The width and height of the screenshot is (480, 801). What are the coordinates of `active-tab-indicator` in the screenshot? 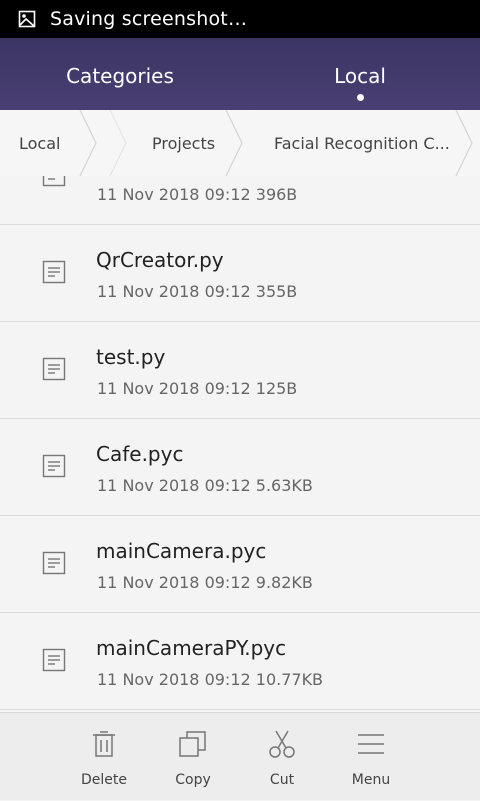 It's located at (360, 97).